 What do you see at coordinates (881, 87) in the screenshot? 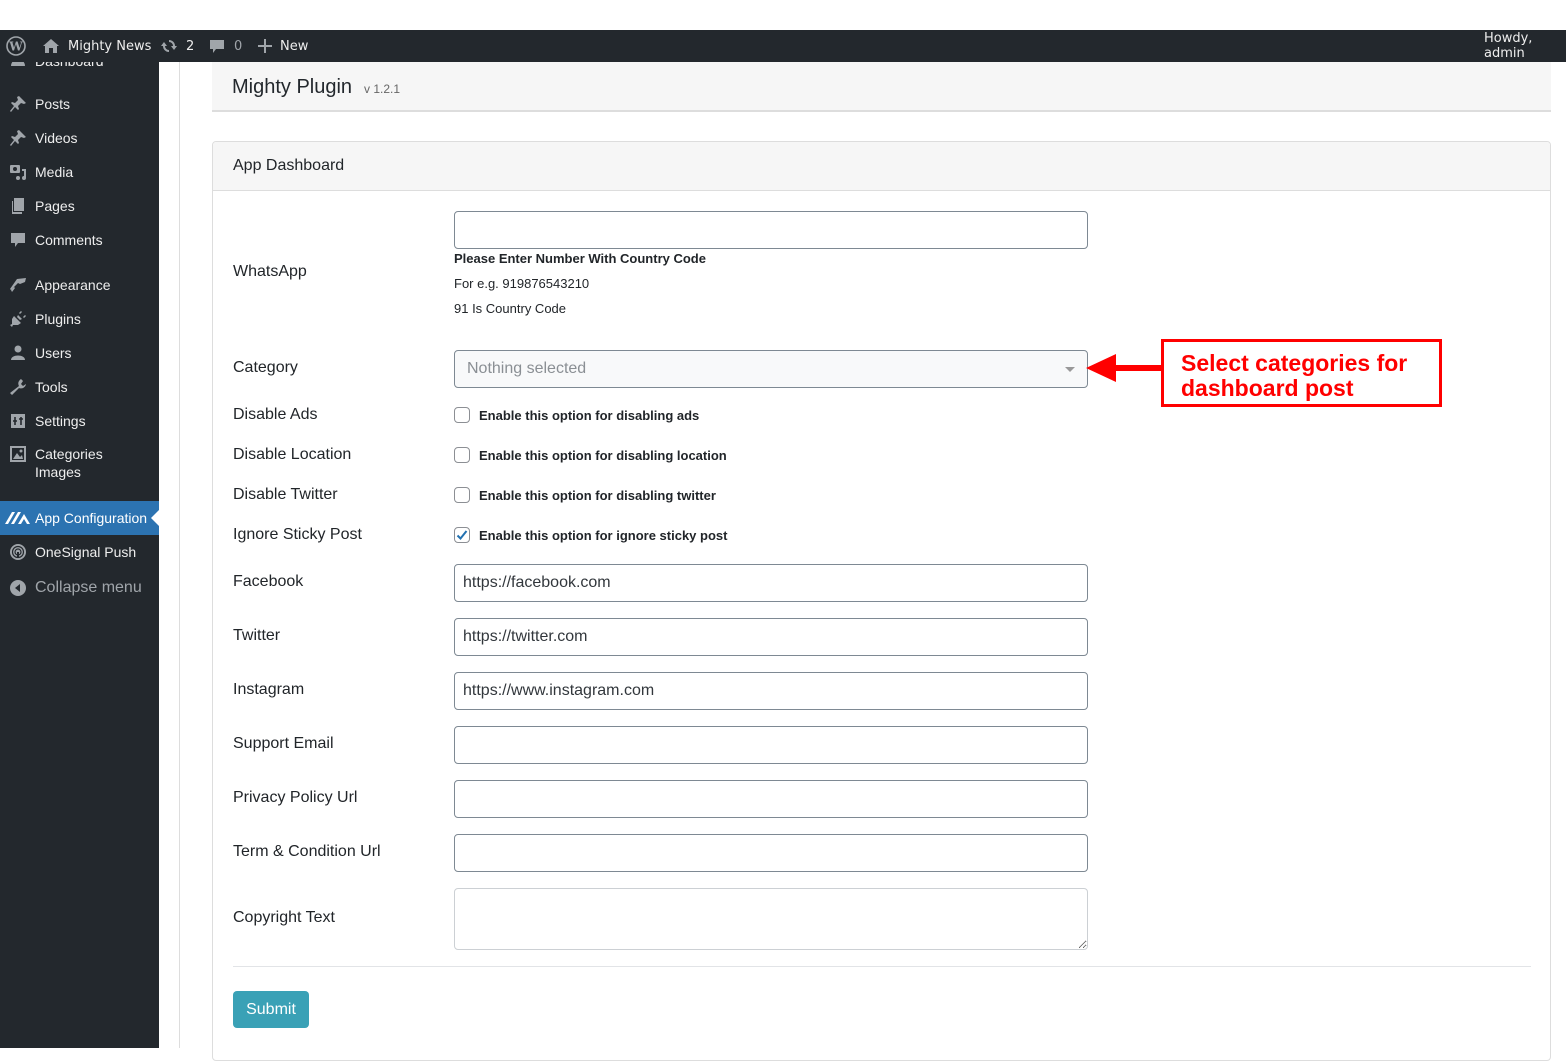
I see `plugin-header: Mighty Plugin v 1.2.1` at bounding box center [881, 87].